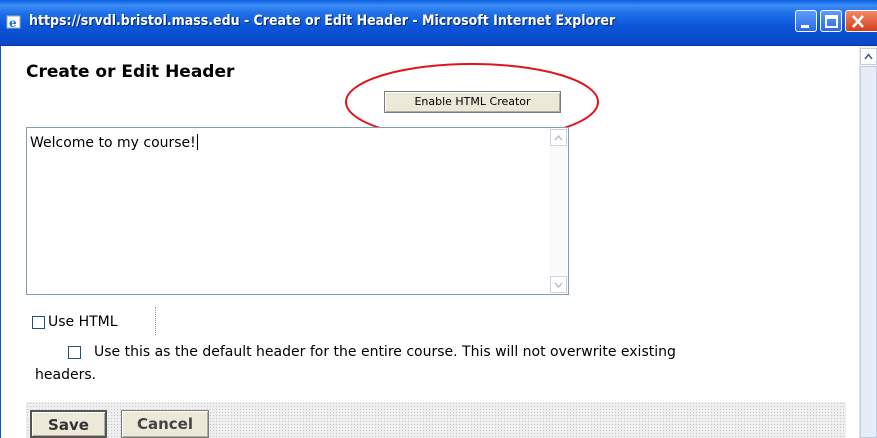 The width and height of the screenshot is (877, 438). Describe the element at coordinates (66, 375) in the screenshot. I see `default-header-label-cont: headers.` at that location.